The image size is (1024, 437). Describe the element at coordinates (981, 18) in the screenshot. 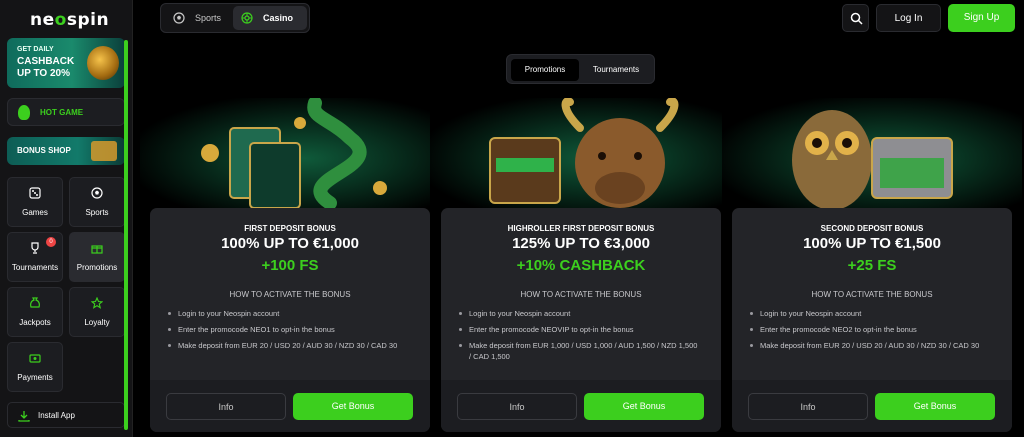

I see `signup-button: Sign Up` at that location.